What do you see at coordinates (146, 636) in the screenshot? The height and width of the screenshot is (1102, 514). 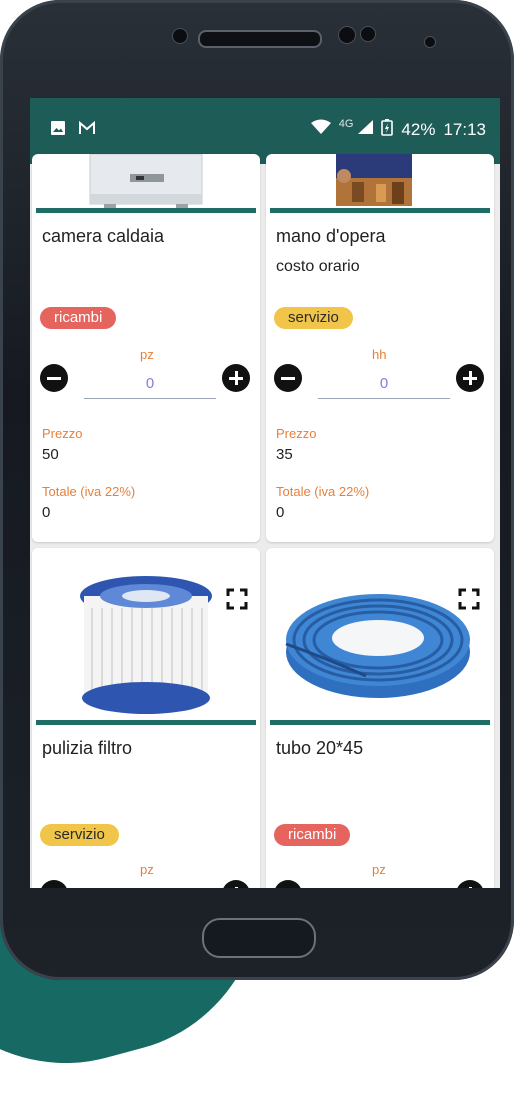 I see `product-image-filter` at bounding box center [146, 636].